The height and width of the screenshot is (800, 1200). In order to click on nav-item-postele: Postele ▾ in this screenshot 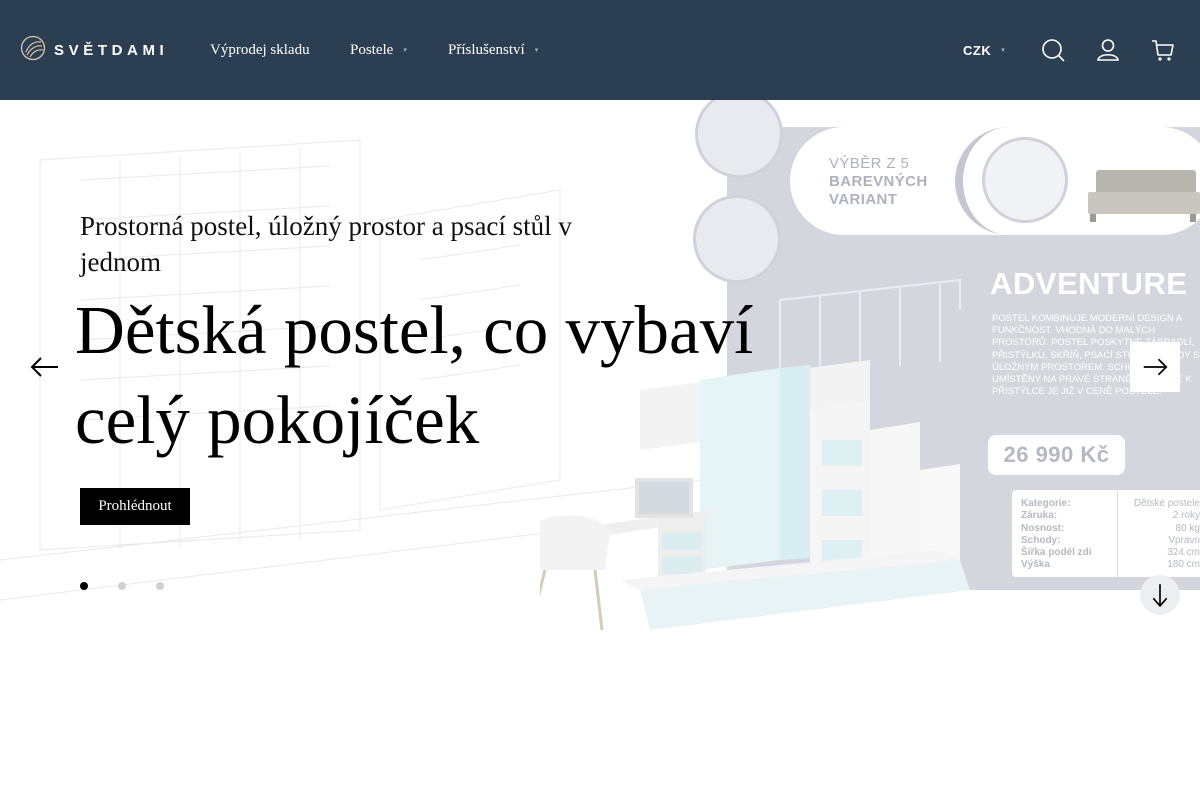, I will do `click(378, 50)`.